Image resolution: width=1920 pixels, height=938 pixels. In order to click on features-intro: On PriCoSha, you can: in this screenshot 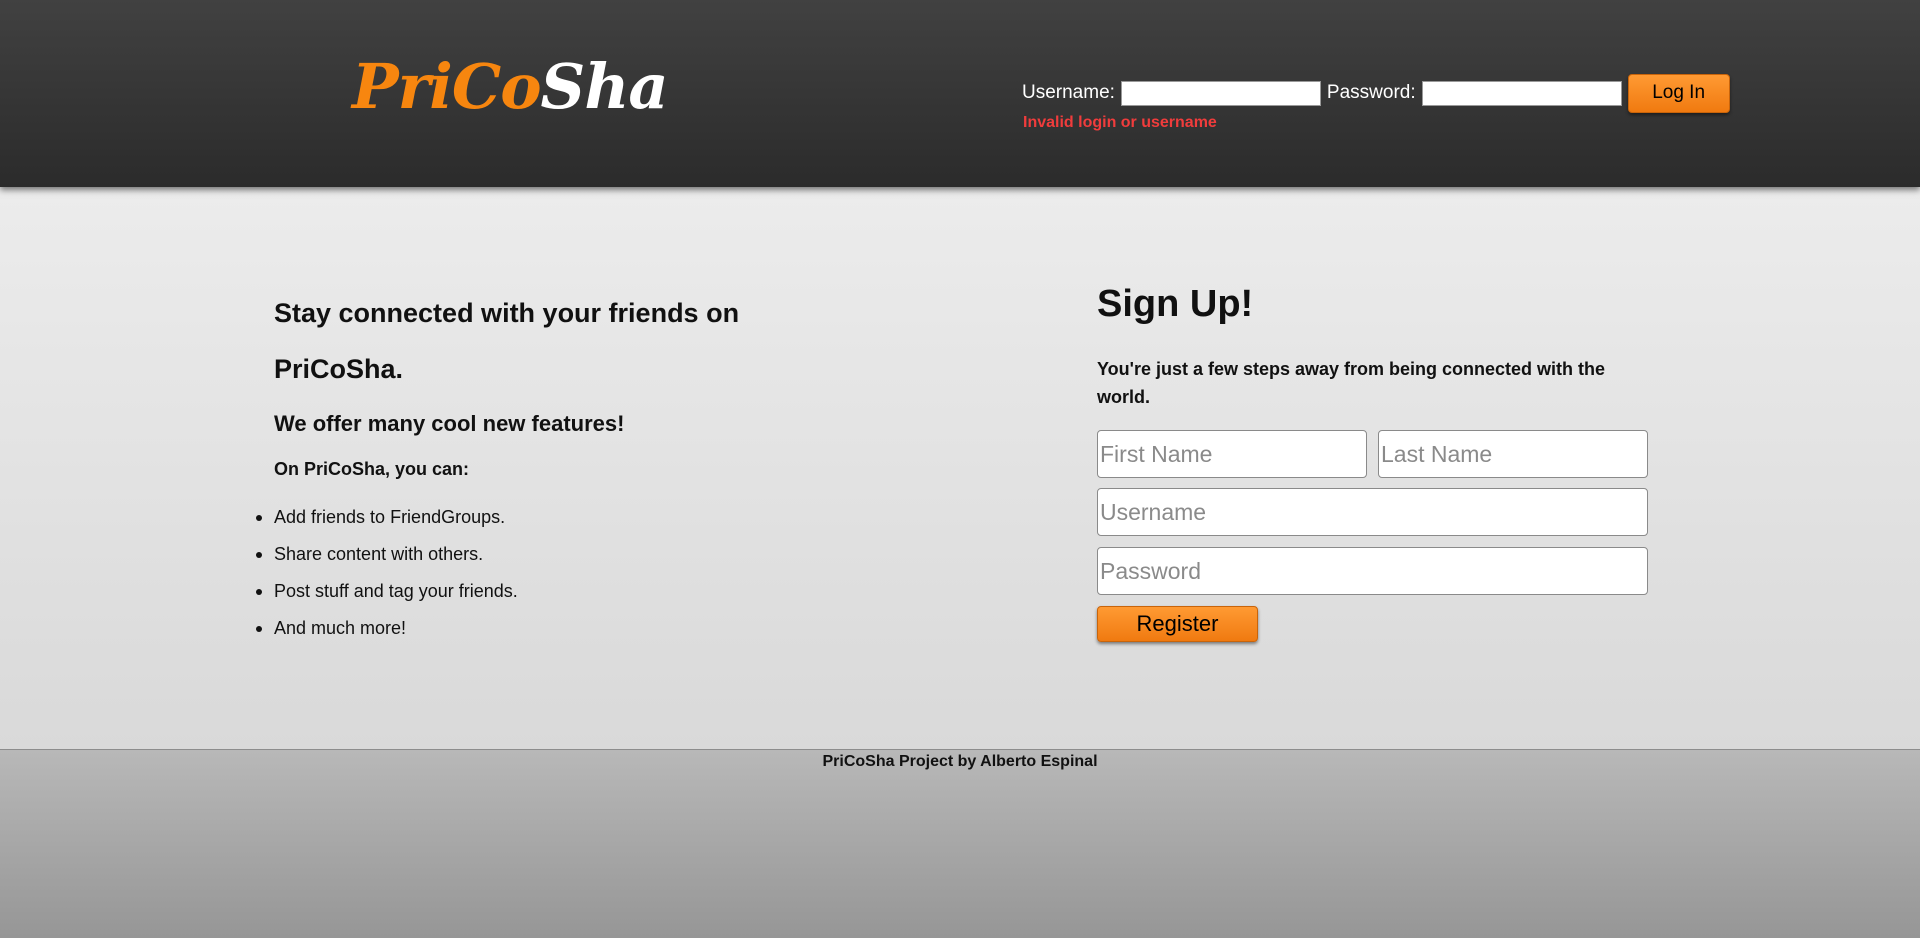, I will do `click(372, 469)`.